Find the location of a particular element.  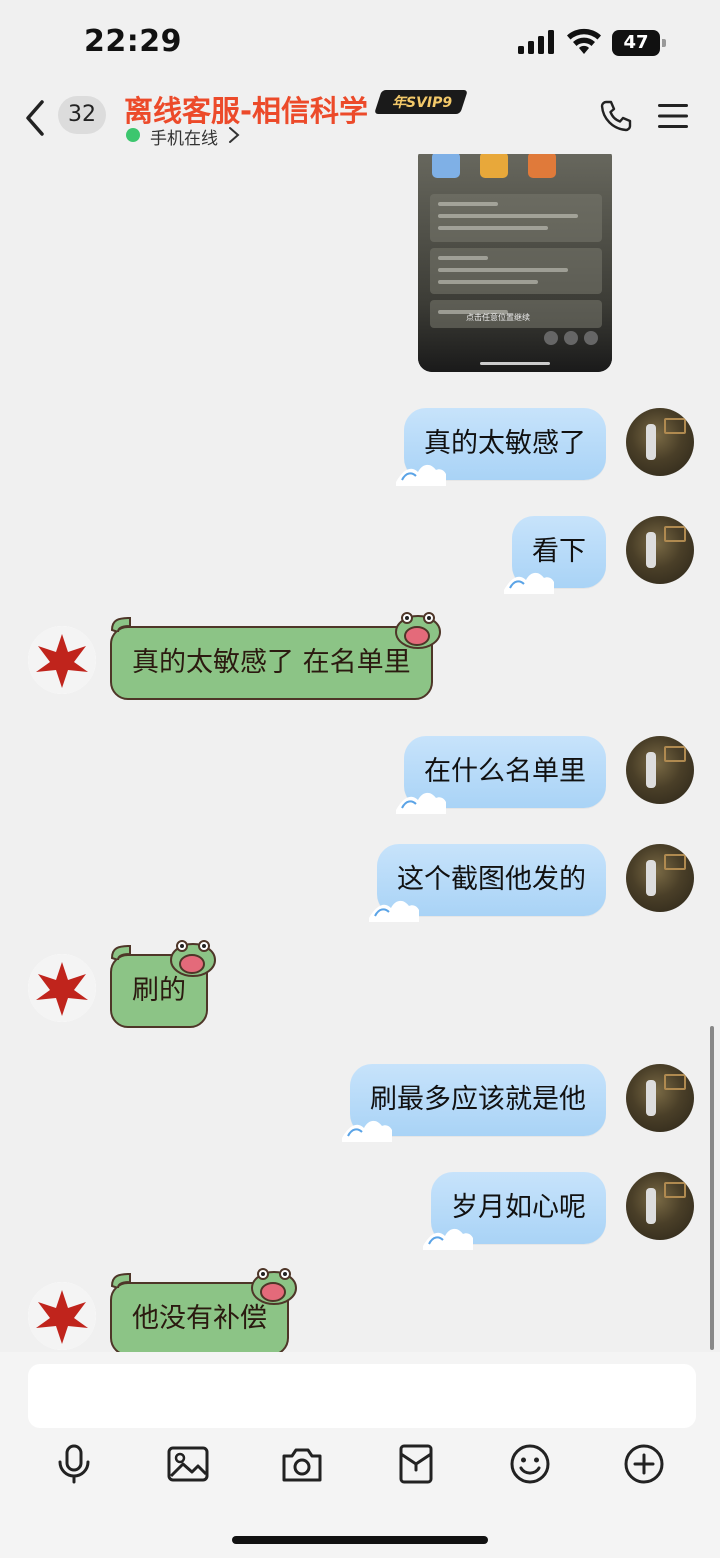

message-bubble-outgoing: 在什么名单里 is located at coordinates (501, 775).